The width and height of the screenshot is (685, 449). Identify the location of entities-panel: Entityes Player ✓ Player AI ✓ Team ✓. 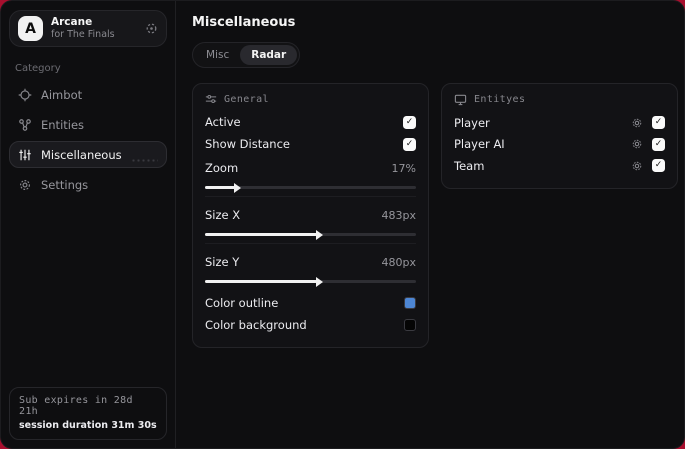
(559, 136).